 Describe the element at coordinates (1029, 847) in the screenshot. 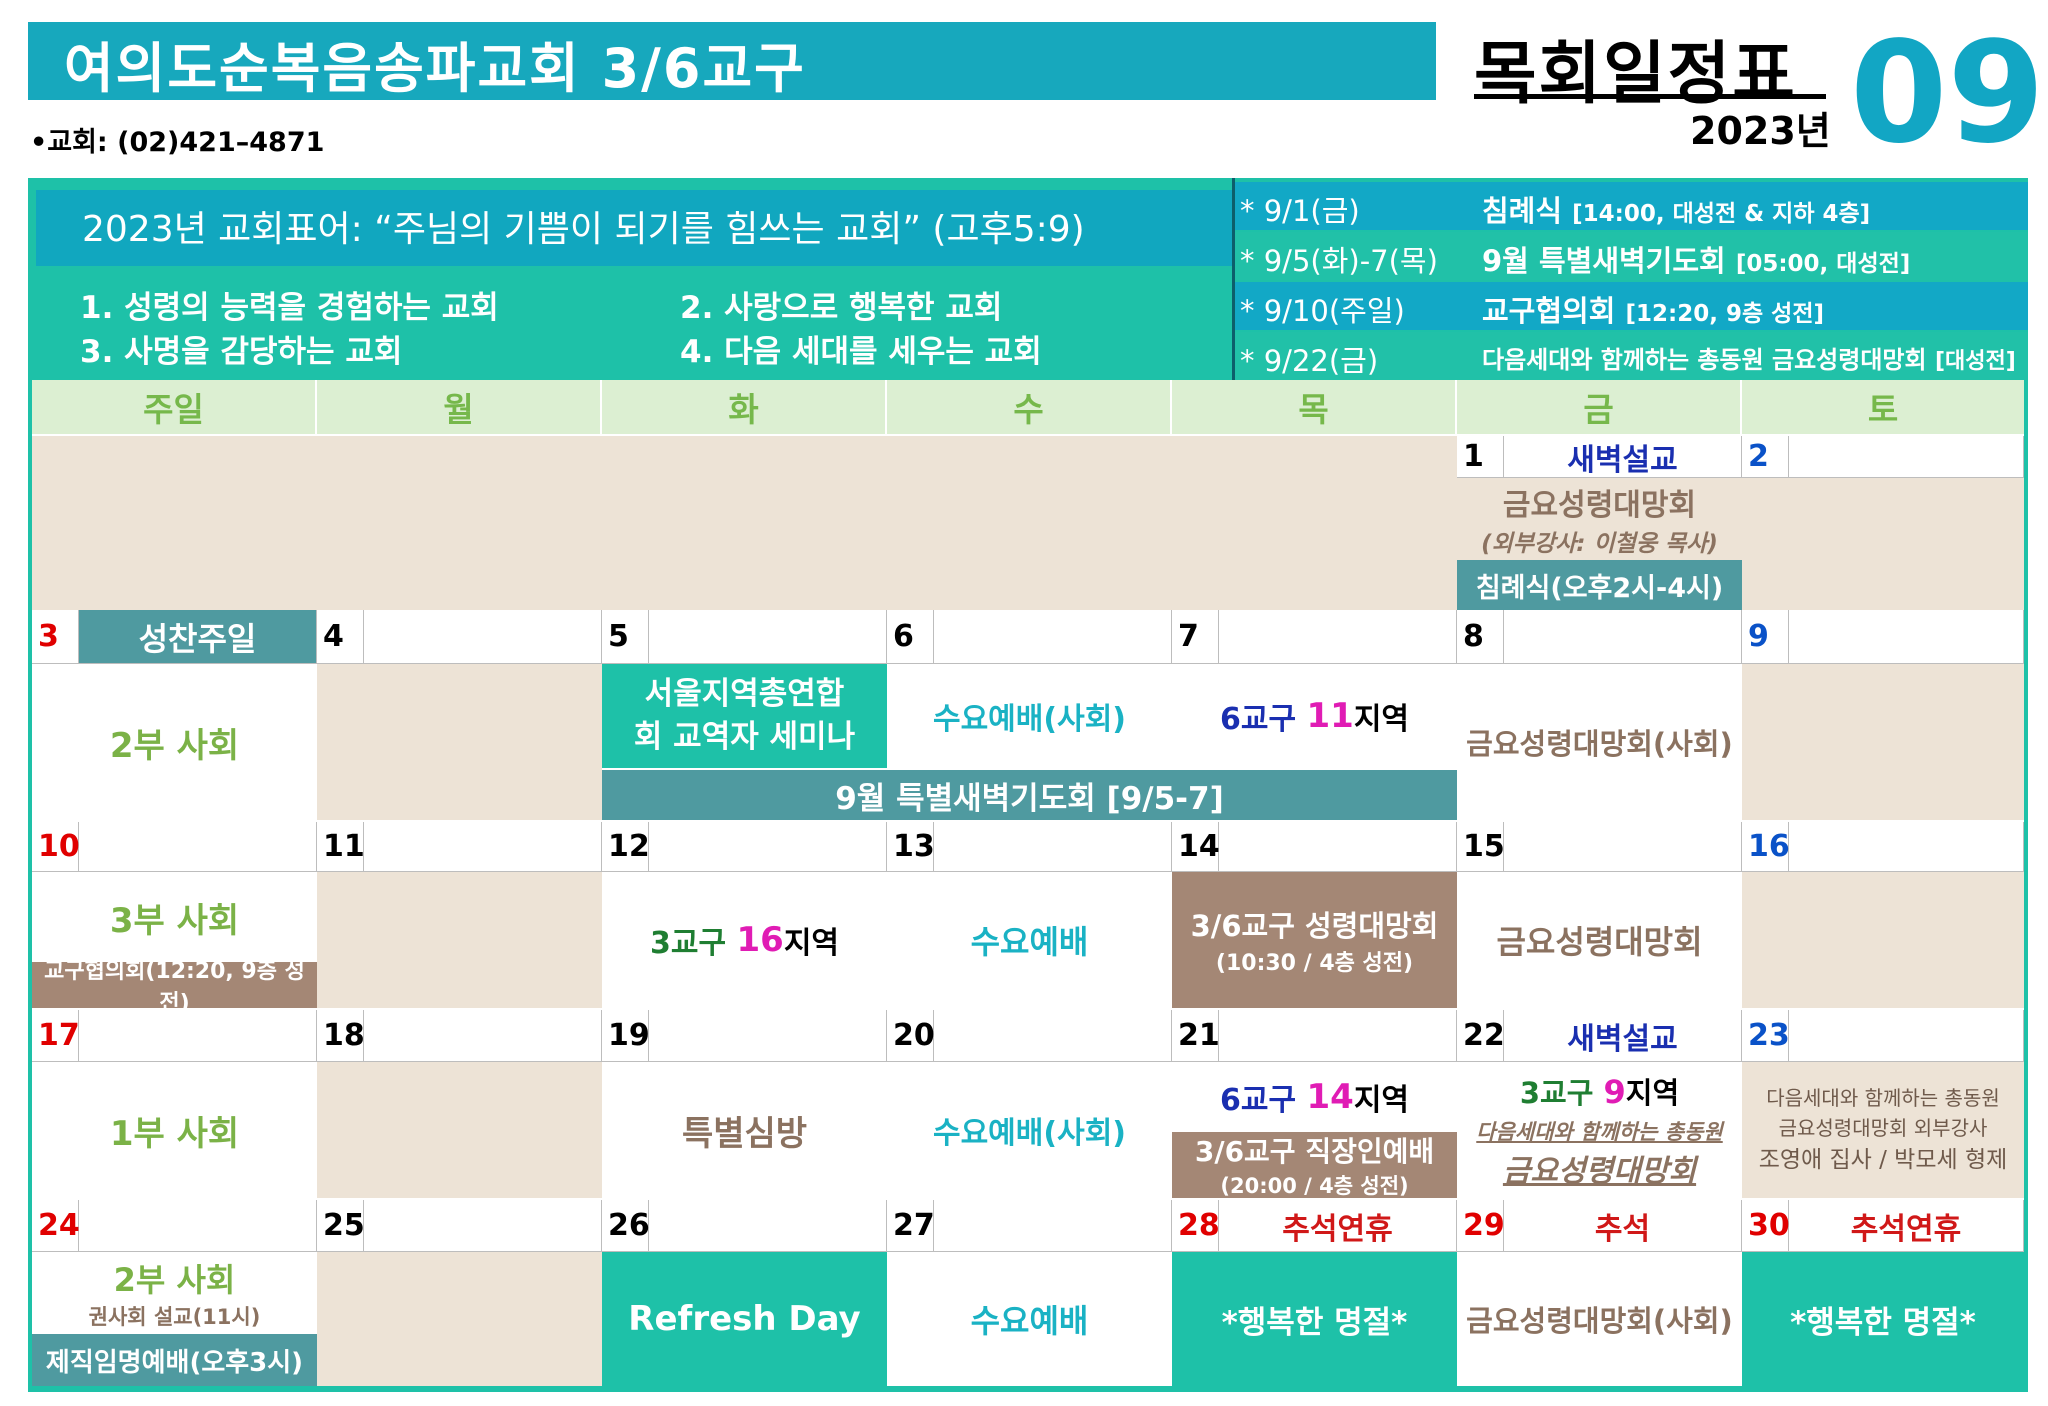

I see `day-header-13: 13` at that location.